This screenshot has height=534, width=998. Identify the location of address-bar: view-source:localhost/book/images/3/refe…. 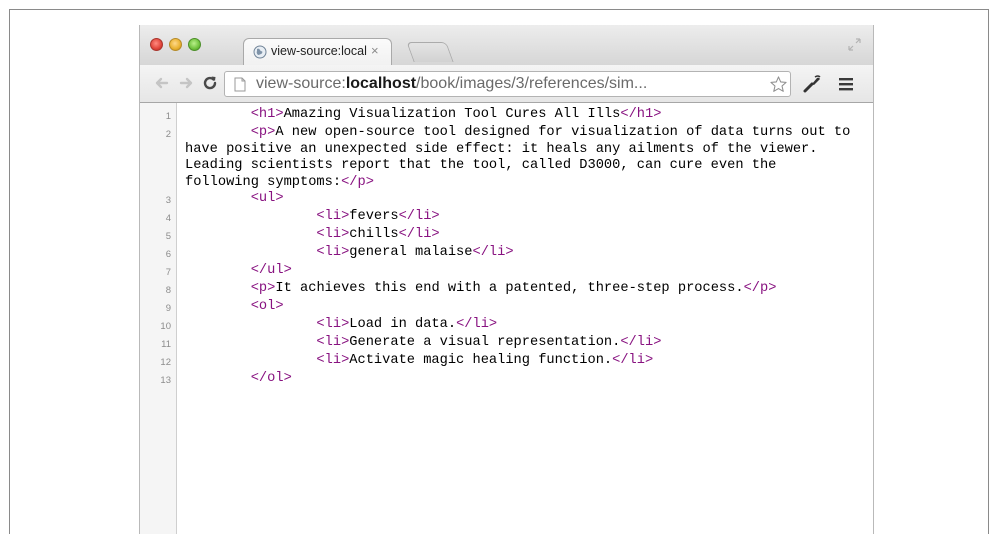
(507, 84).